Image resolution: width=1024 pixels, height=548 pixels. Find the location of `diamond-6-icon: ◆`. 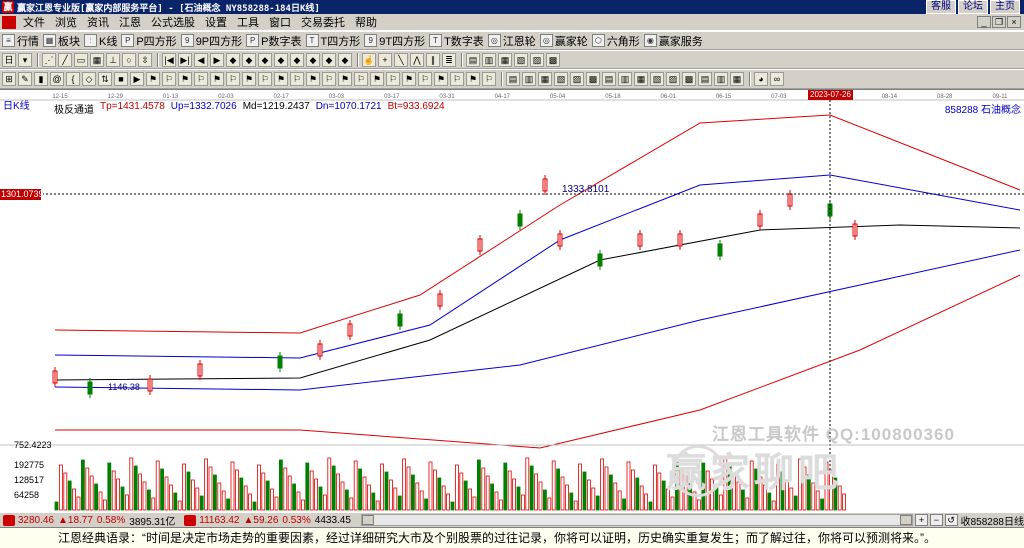

diamond-6-icon: ◆ is located at coordinates (313, 59).